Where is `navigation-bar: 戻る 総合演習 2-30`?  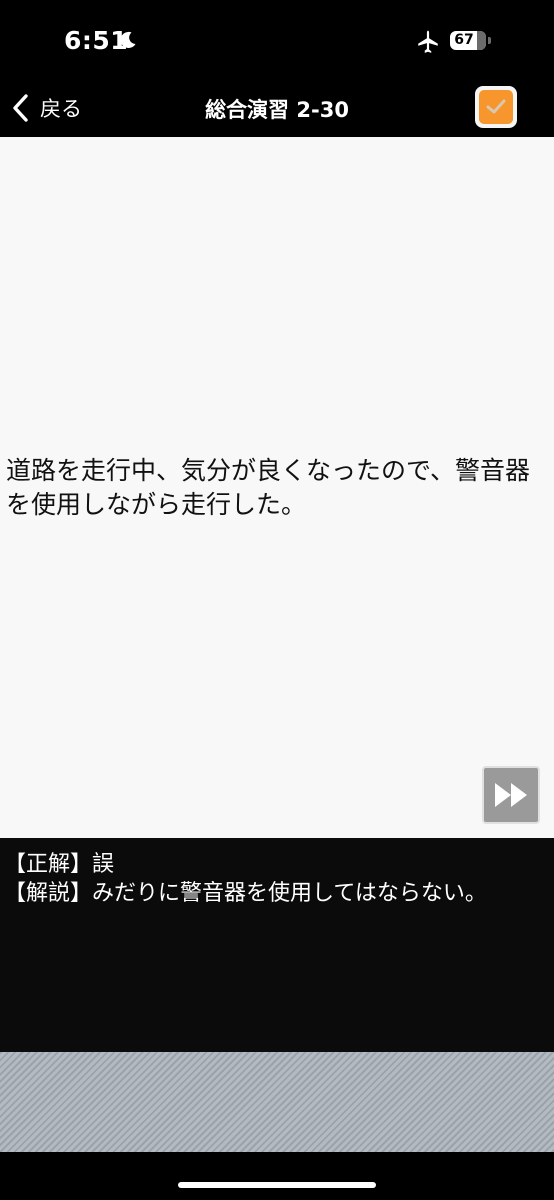
navigation-bar: 戻る 総合演習 2-30 is located at coordinates (277, 108).